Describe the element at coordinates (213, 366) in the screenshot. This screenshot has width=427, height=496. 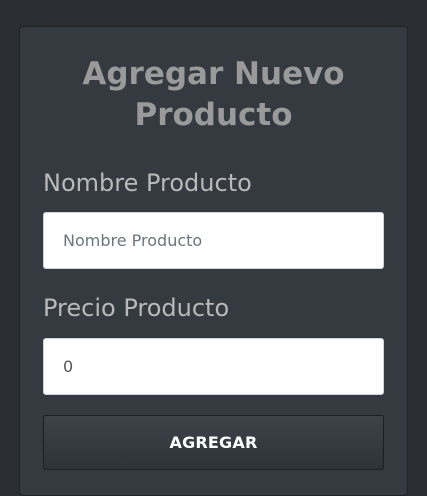
I see `product-price-input` at that location.